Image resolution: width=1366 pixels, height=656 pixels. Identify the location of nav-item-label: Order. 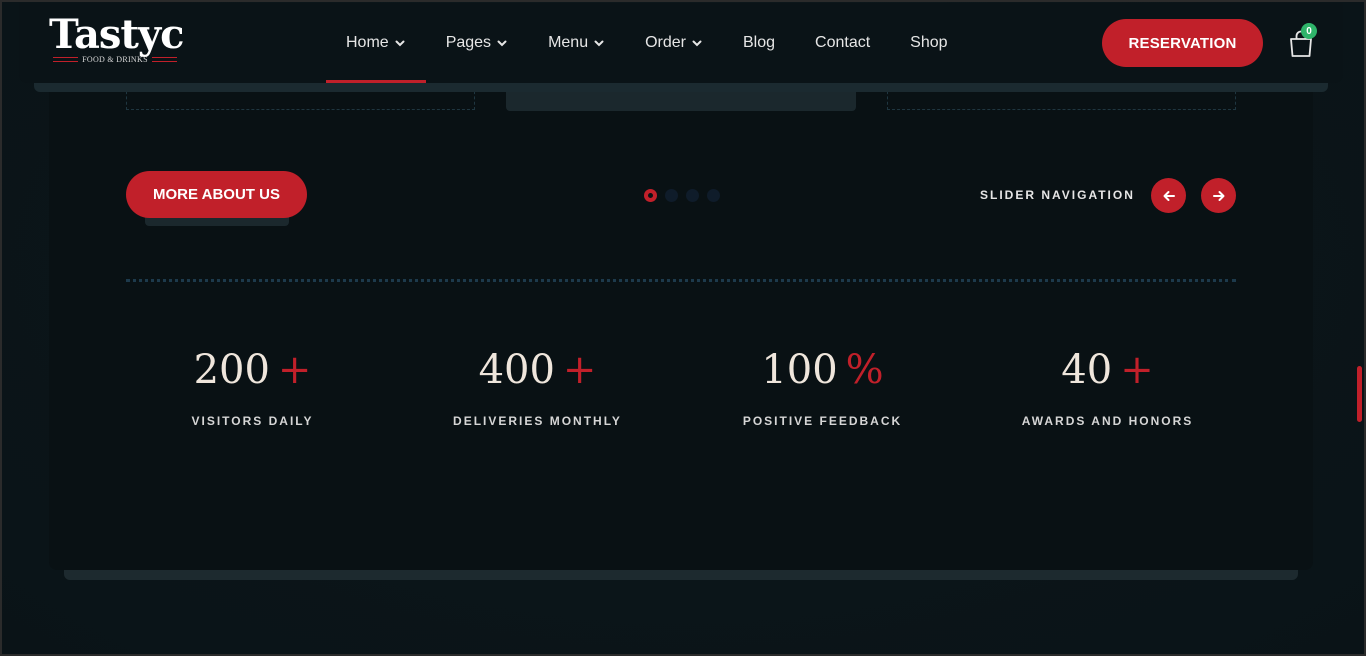
(665, 42).